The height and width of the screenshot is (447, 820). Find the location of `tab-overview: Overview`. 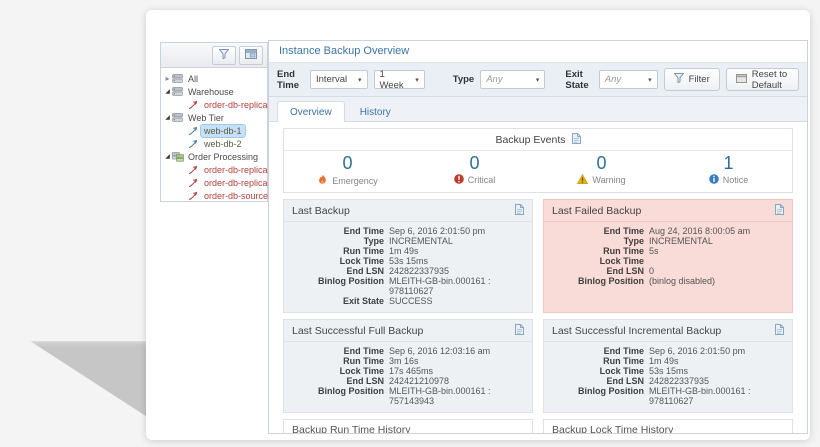

tab-overview: Overview is located at coordinates (311, 111).